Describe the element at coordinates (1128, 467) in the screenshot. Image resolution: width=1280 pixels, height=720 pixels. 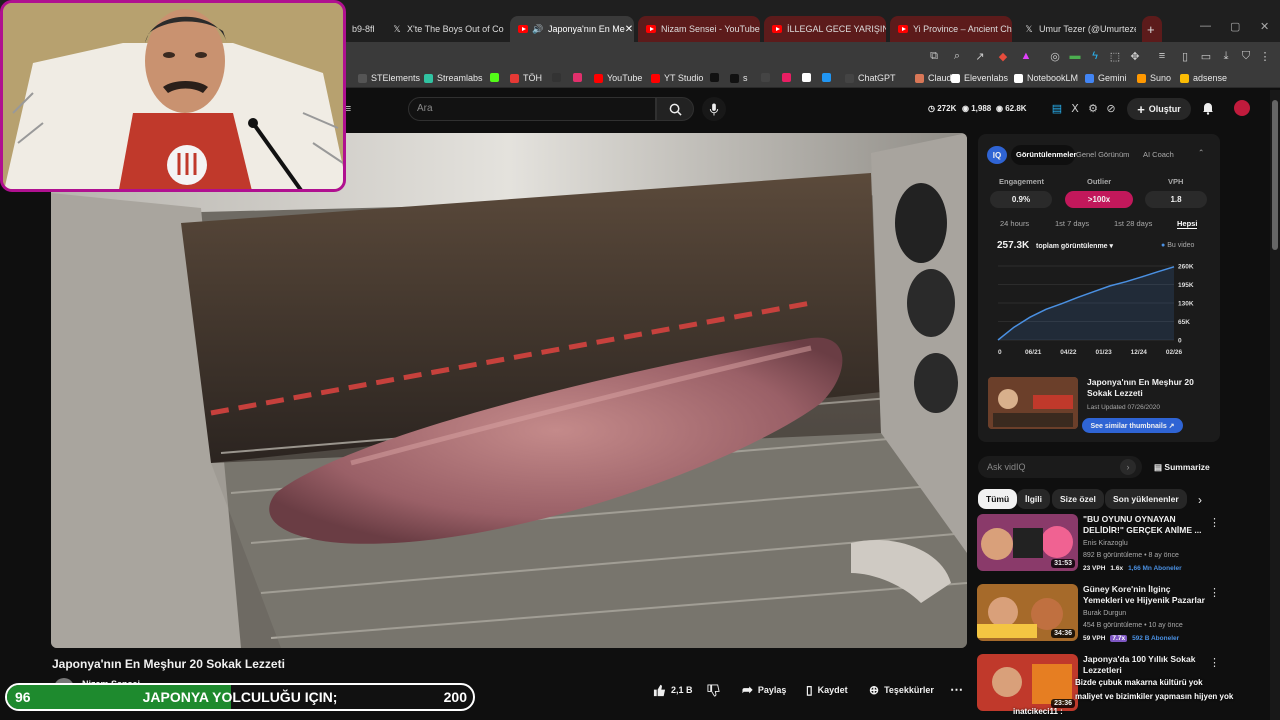
I see `send-icon: ›` at that location.